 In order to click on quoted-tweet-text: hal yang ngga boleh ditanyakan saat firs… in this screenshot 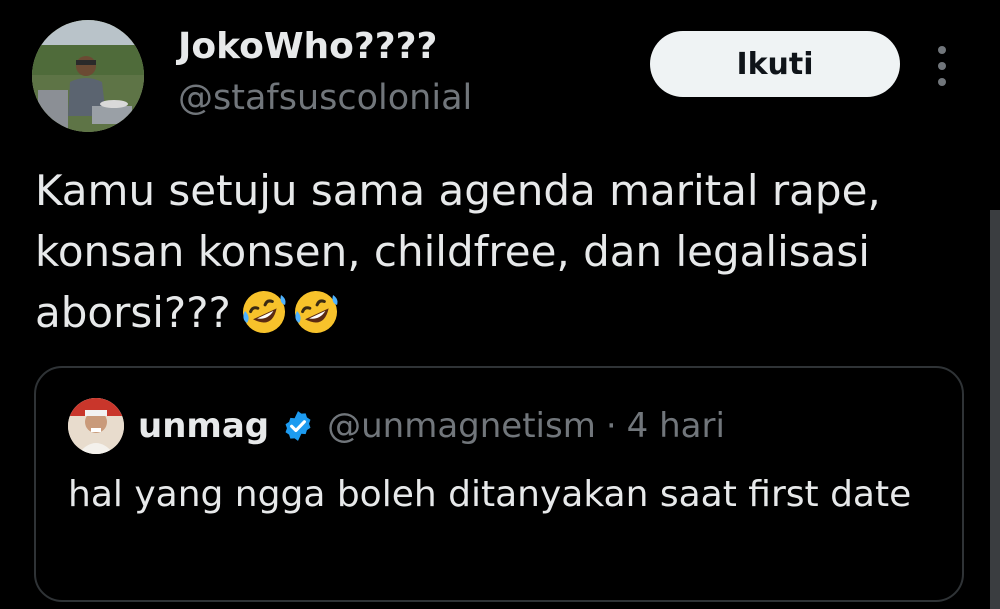, I will do `click(490, 494)`.